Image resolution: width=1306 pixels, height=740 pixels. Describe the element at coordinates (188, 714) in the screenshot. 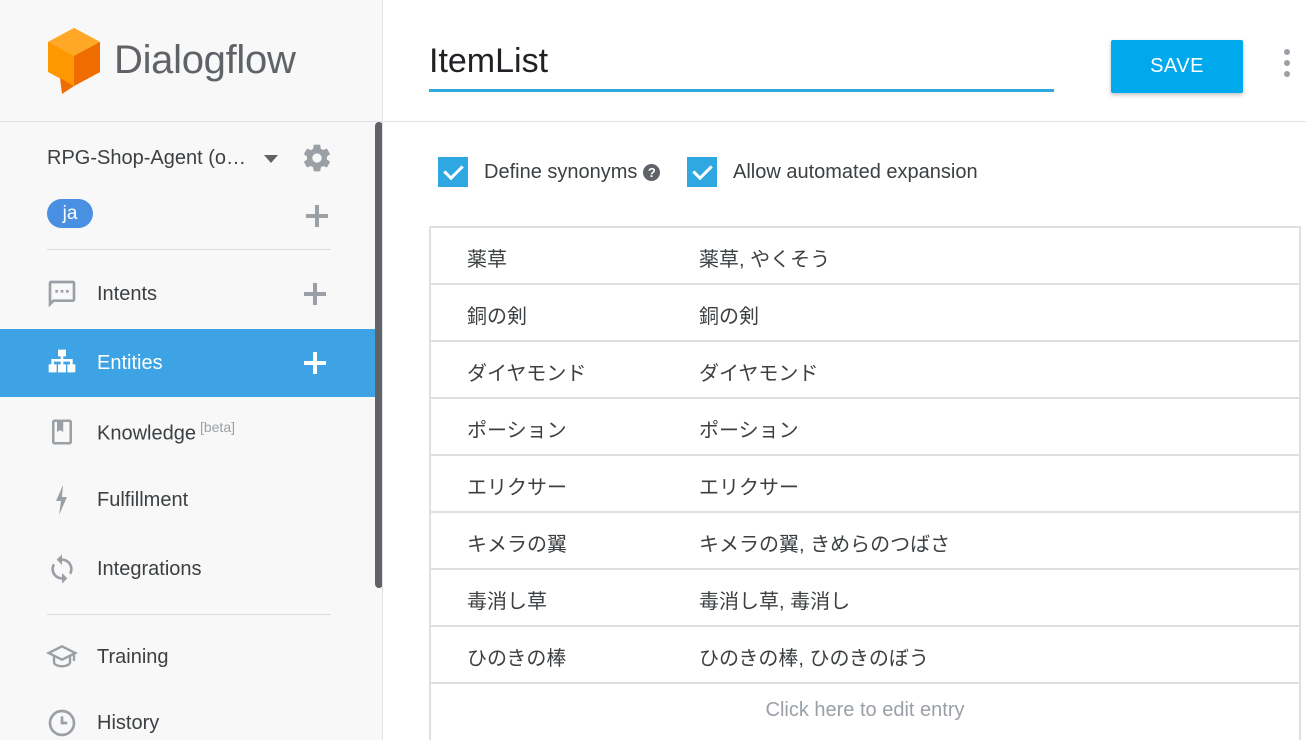

I see `sidebar-item-history: History` at that location.